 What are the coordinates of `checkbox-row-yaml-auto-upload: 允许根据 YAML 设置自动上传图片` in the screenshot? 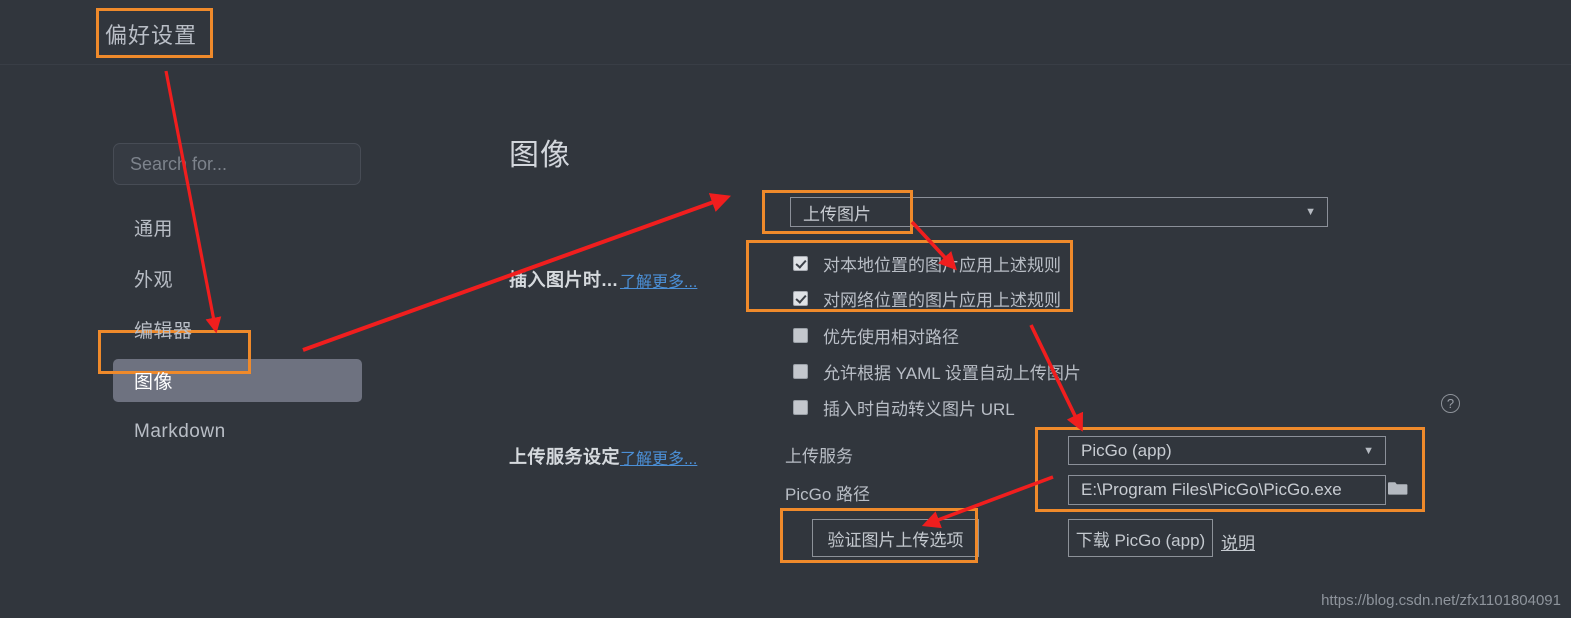 It's located at (937, 371).